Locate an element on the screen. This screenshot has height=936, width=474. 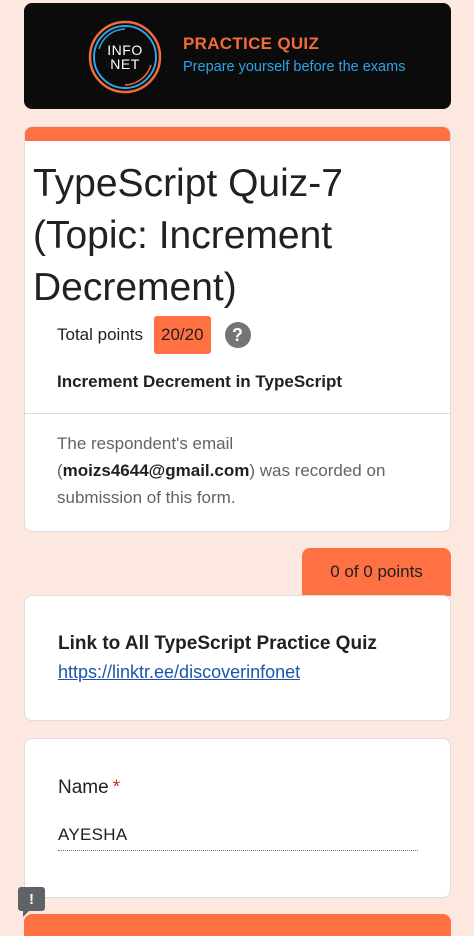
name-label-text: Name is located at coordinates (83, 787).